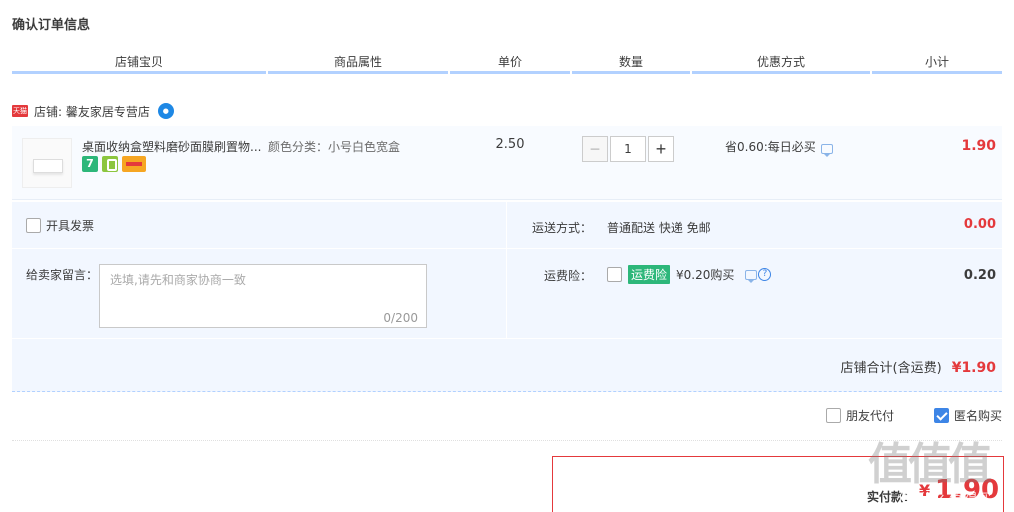 The width and height of the screenshot is (1014, 512). Describe the element at coordinates (977, 416) in the screenshot. I see `anonymous-label: 匿名购买` at that location.